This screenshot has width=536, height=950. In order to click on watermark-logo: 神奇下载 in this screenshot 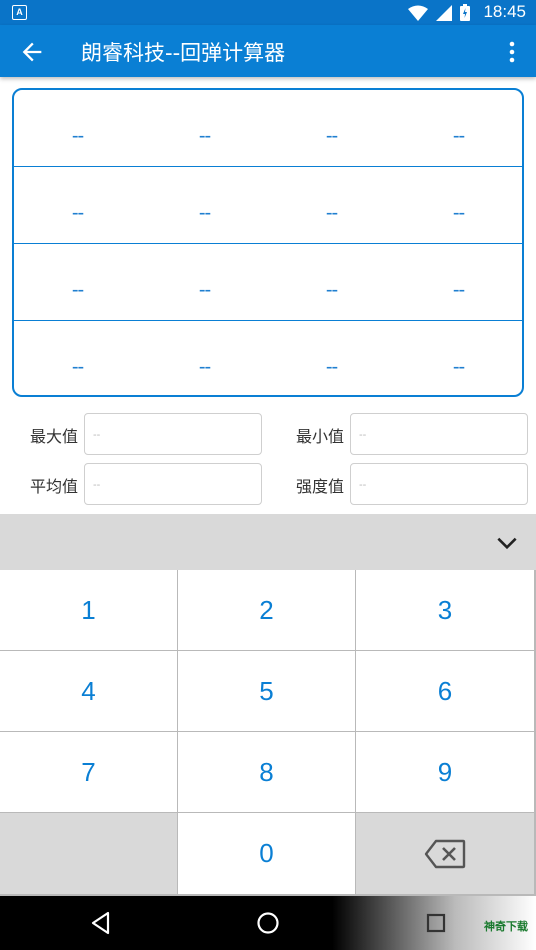, I will do `click(506, 926)`.